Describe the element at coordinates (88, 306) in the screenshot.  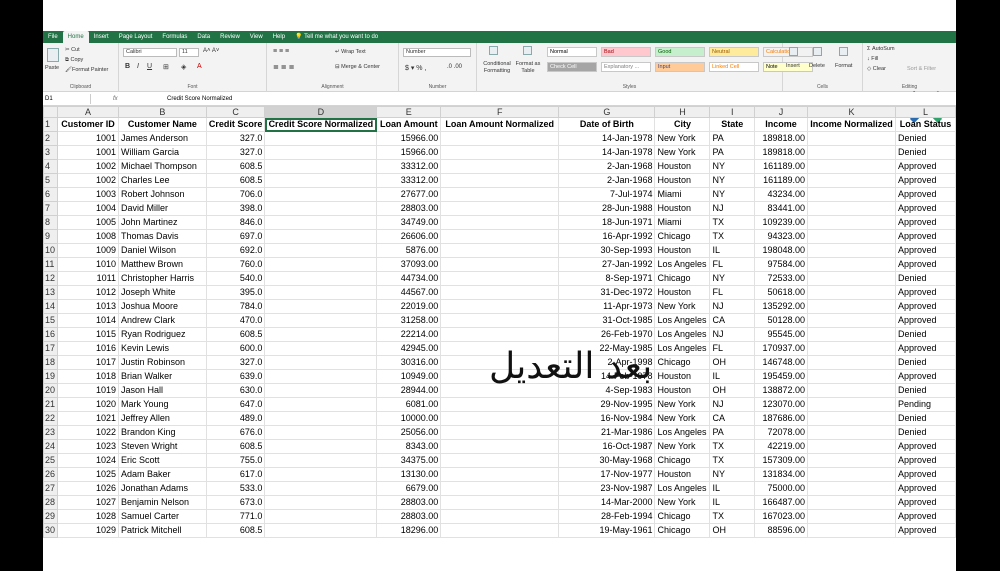
I see `cell-A: 1013` at that location.